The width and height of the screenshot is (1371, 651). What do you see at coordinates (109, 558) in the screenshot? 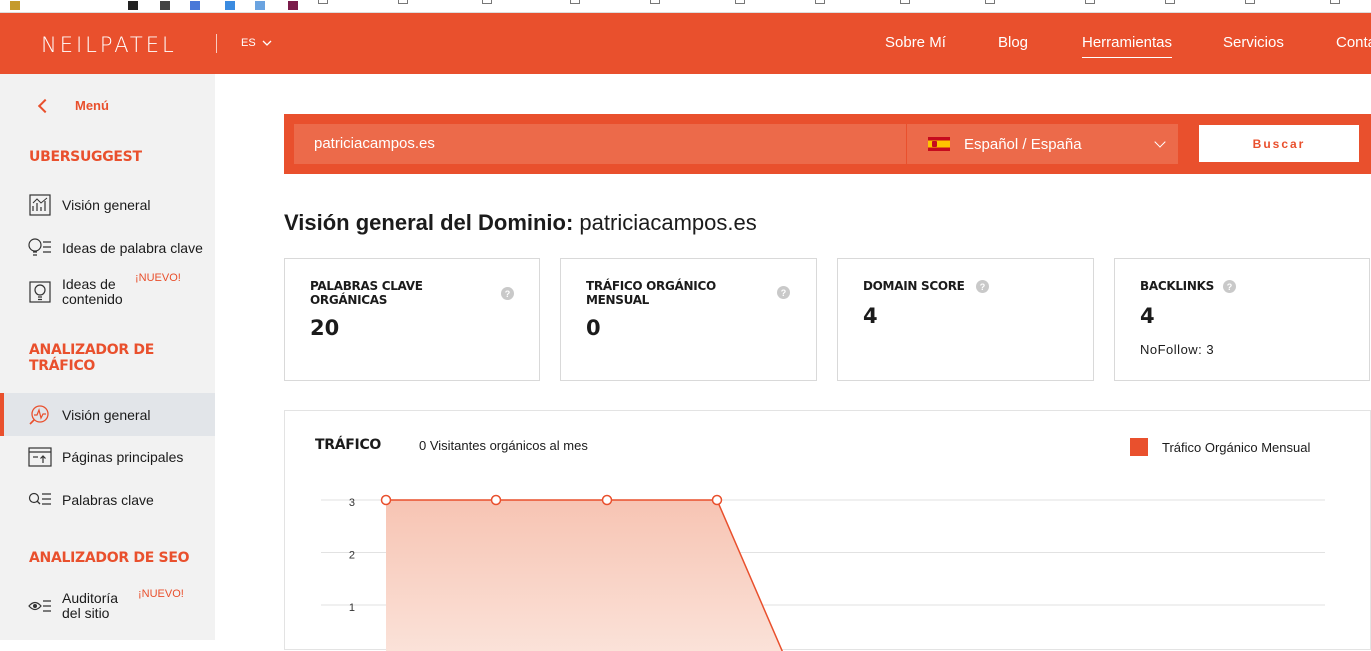
I see `section-title-analizador-seo: ANALIZADOR DE SEO` at bounding box center [109, 558].